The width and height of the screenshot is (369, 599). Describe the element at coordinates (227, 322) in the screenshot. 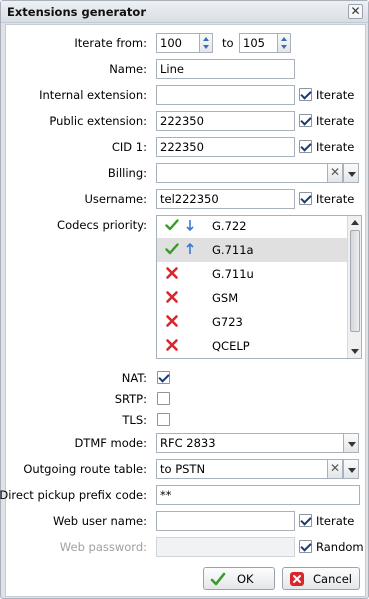

I see `codec-name: G723` at that location.